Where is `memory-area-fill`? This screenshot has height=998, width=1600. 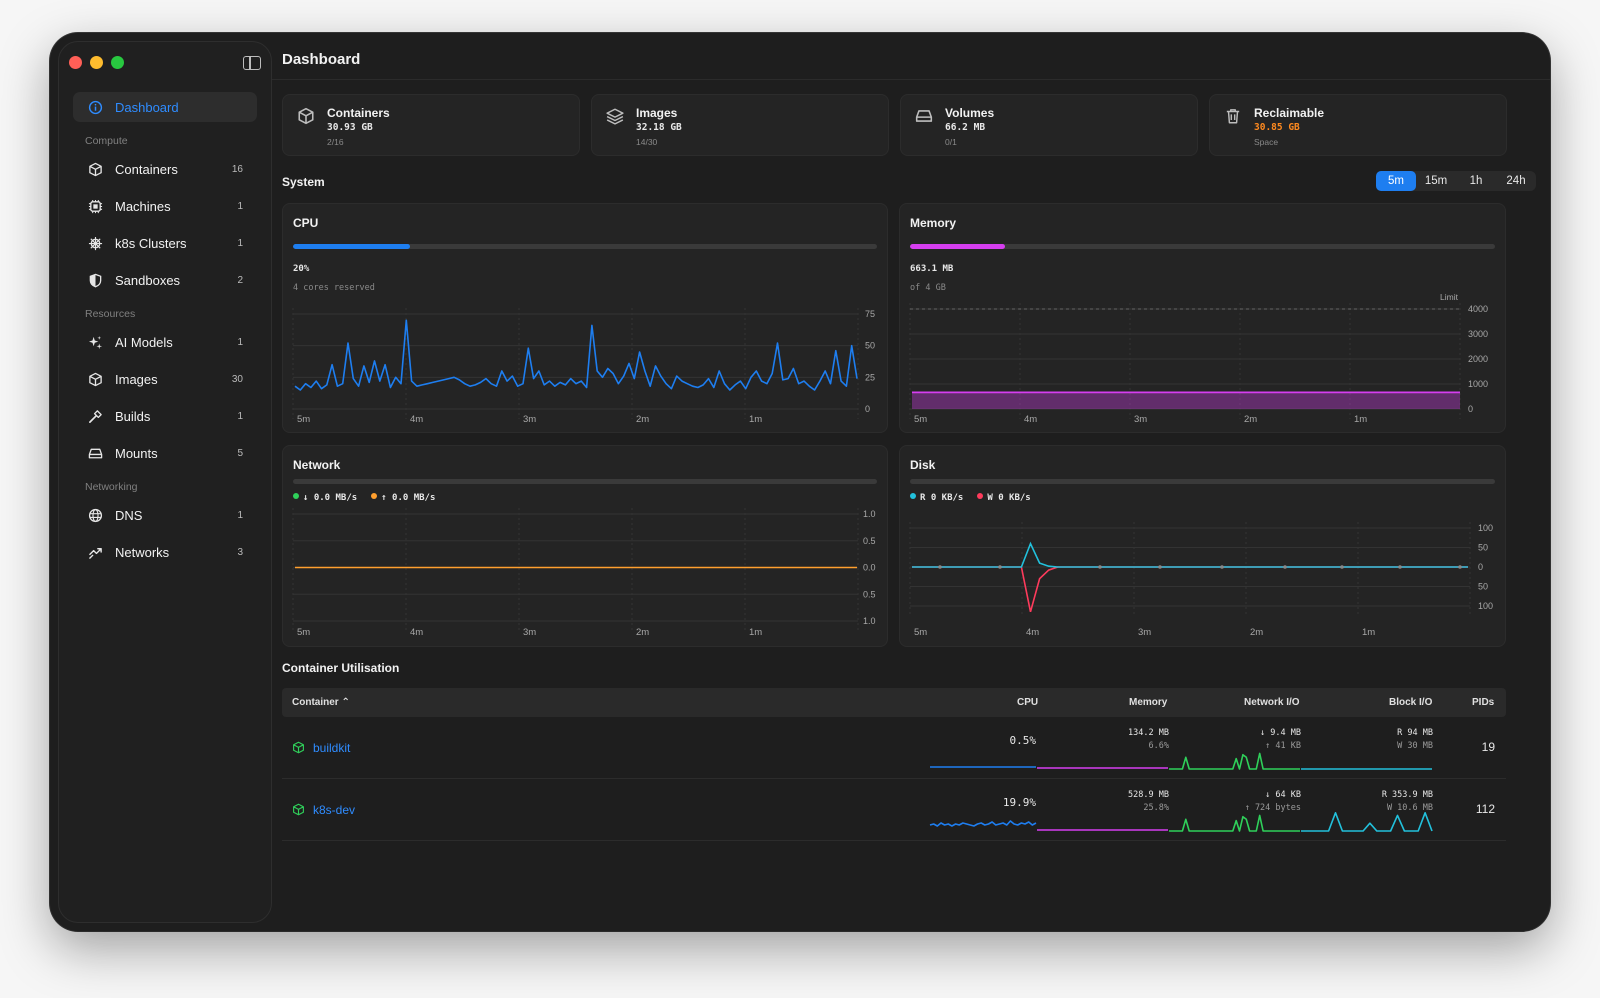 memory-area-fill is located at coordinates (1186, 400).